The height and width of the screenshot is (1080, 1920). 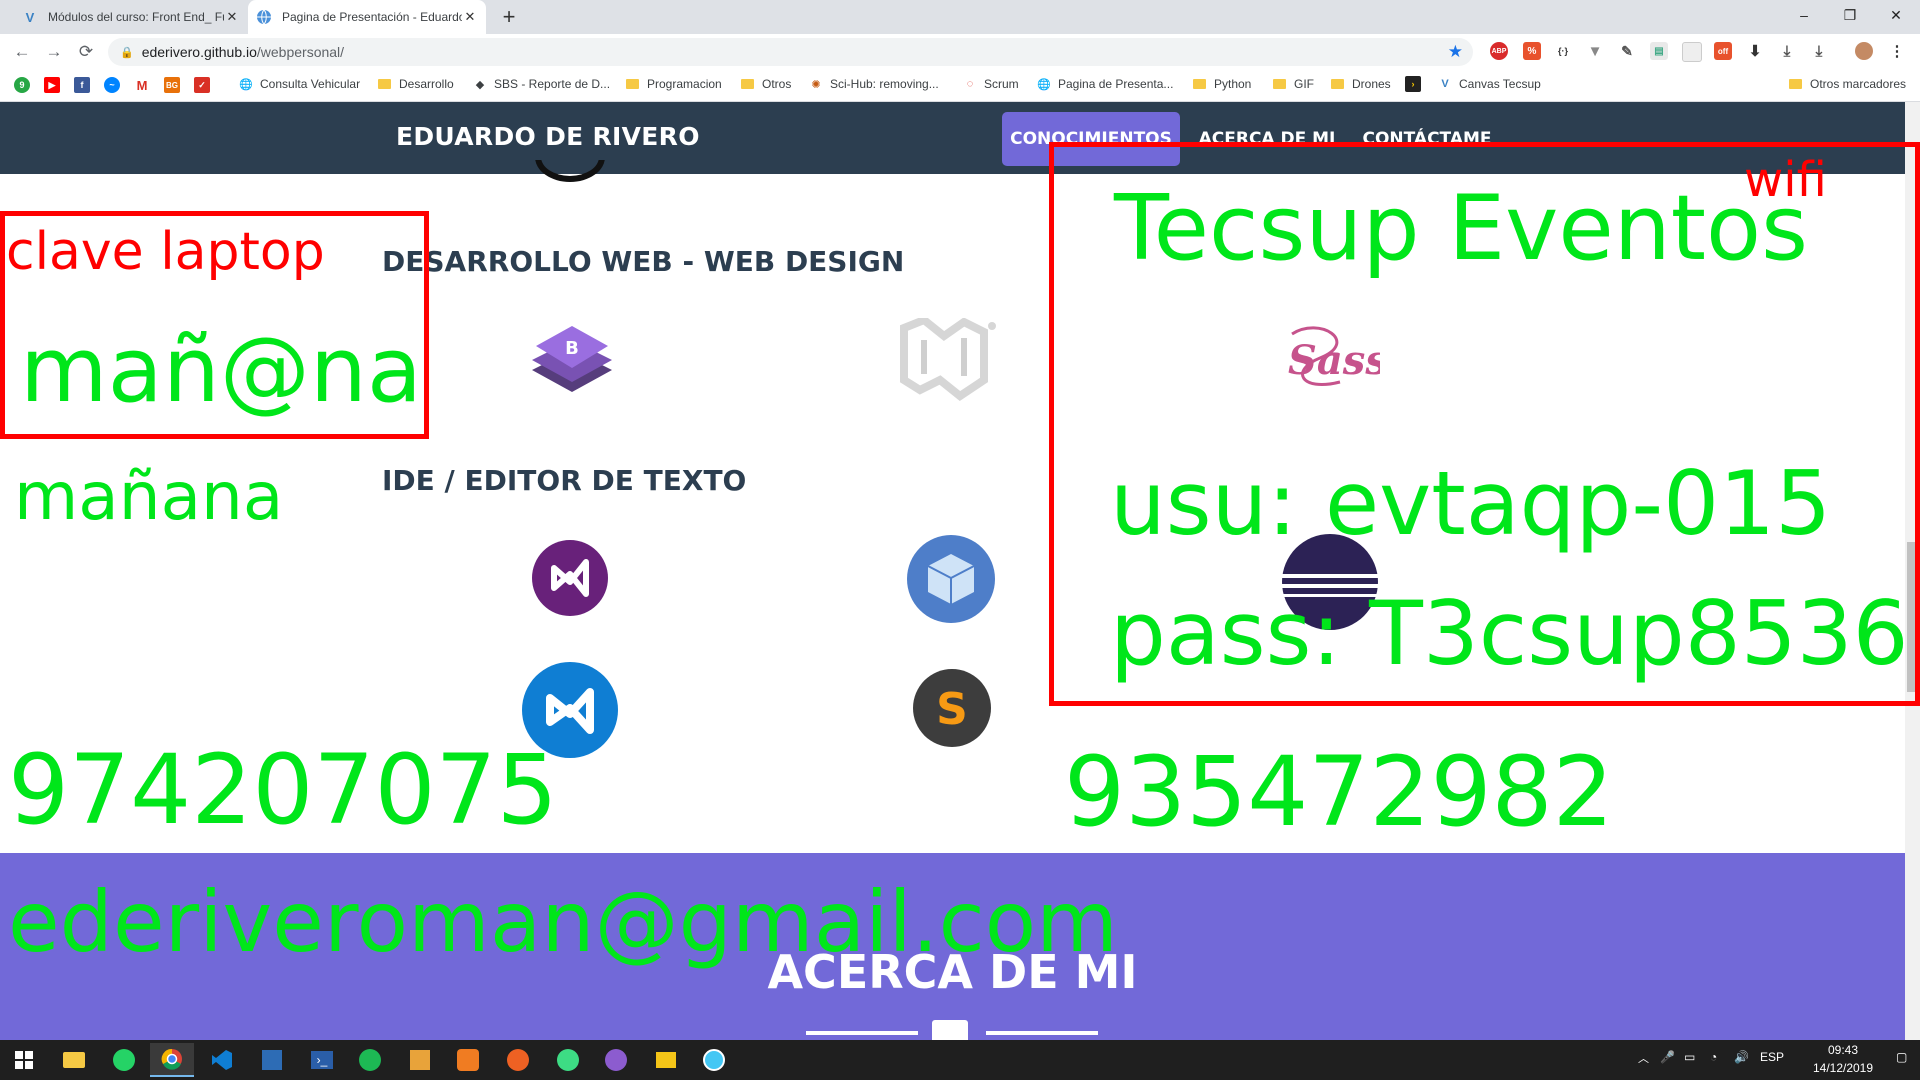 I want to click on microphone-icon: 🎤, so click(x=1667, y=1057).